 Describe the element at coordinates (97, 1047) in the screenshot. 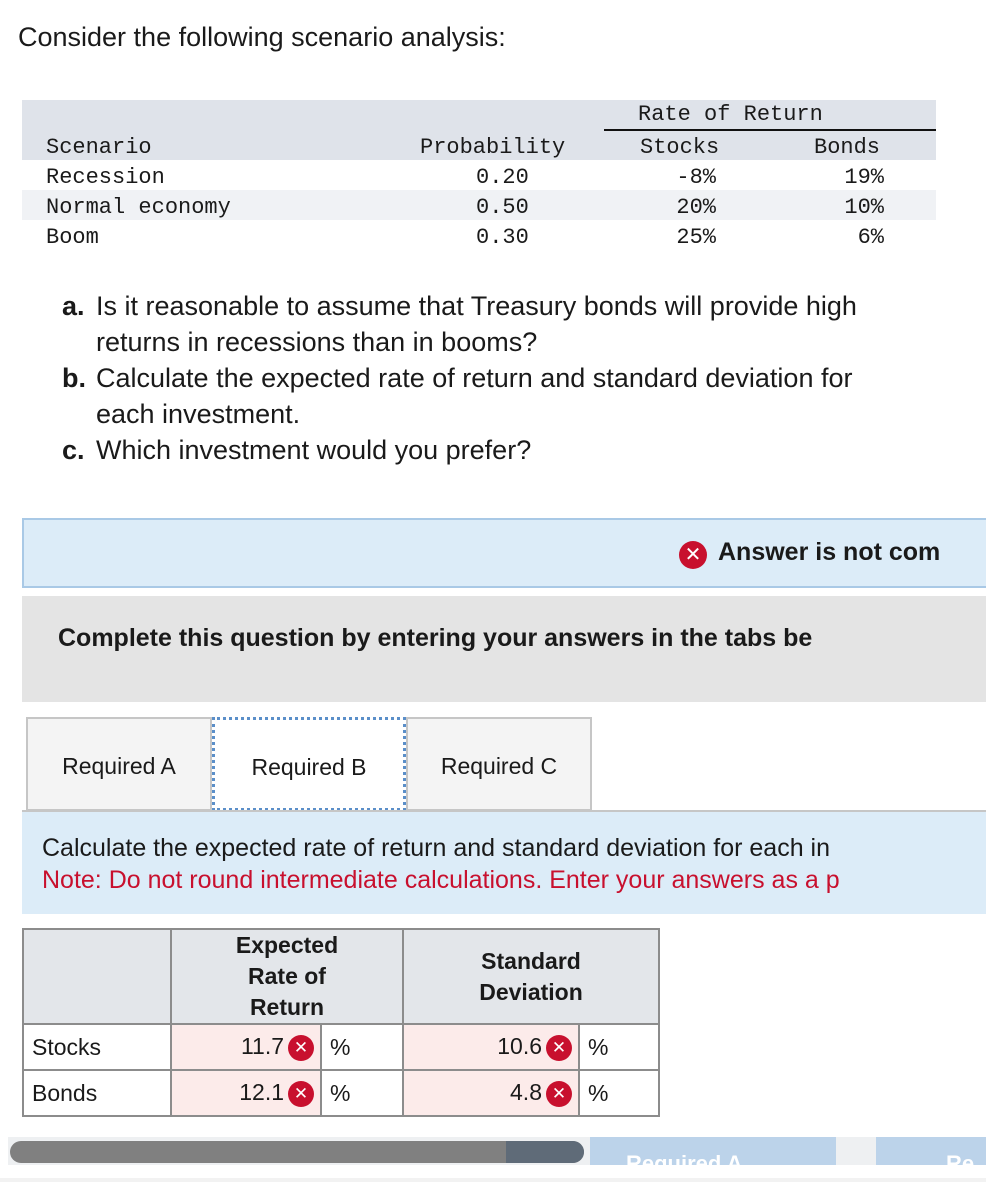

I see `row-label-stocks: Stocks` at that location.